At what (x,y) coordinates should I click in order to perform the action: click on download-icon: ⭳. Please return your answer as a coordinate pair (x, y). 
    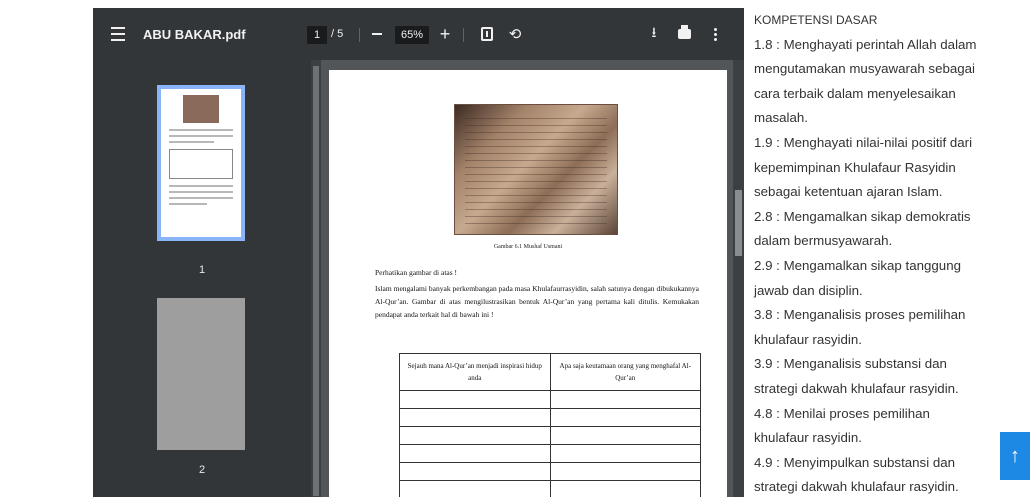
    Looking at the image, I should click on (654, 34).